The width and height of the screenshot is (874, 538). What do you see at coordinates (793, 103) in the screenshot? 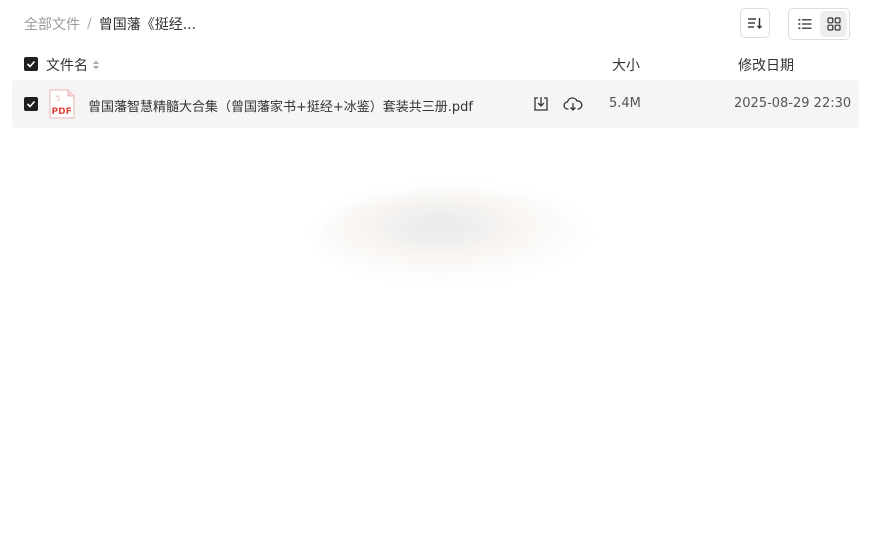
I see `file-modified-date: 2025-08-29 22:30` at bounding box center [793, 103].